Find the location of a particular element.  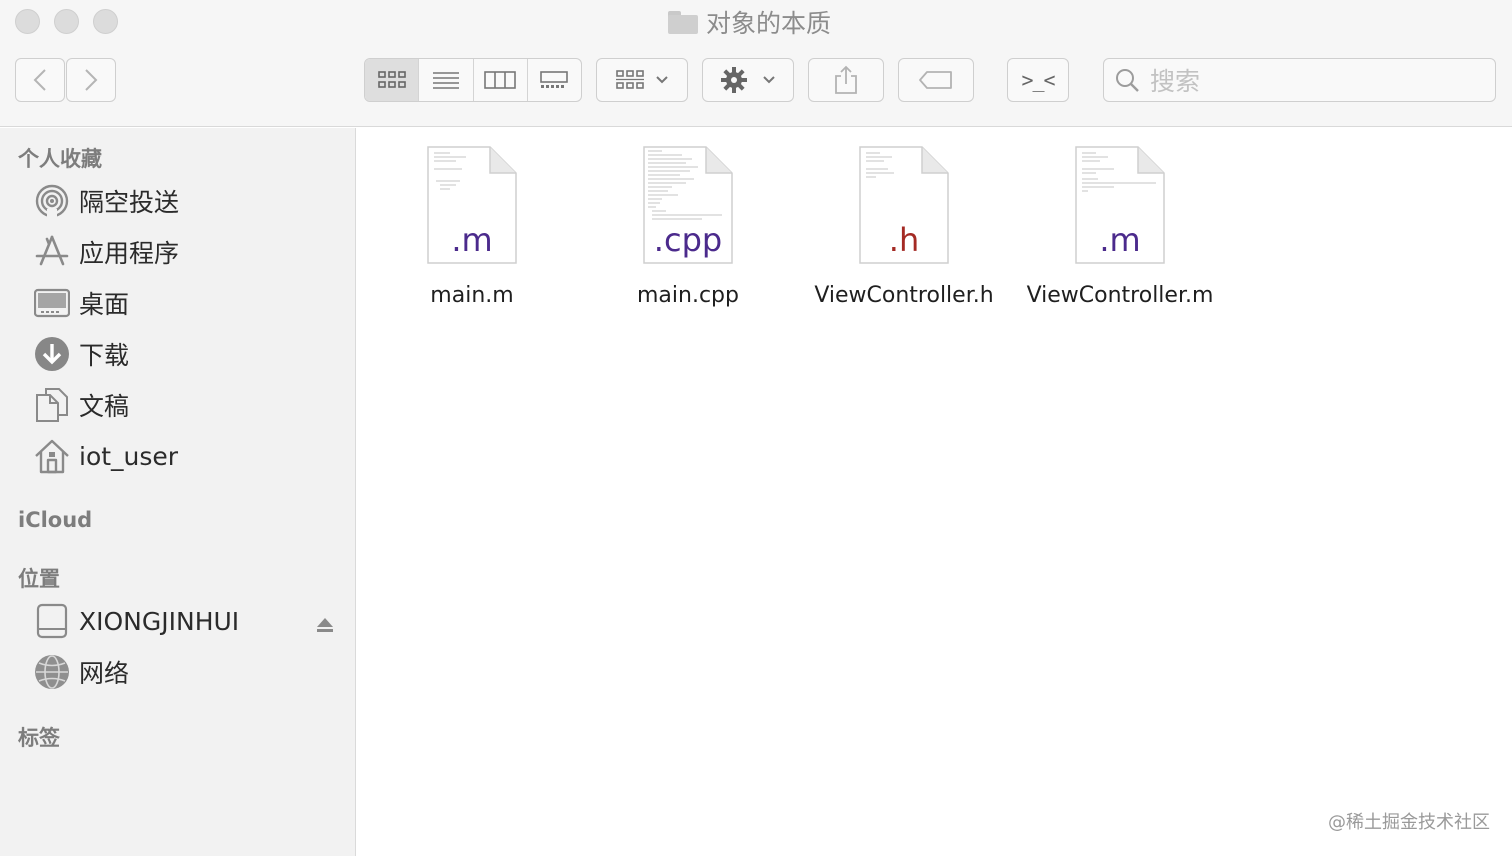

favorites-header: 个人收藏 is located at coordinates (60, 158).